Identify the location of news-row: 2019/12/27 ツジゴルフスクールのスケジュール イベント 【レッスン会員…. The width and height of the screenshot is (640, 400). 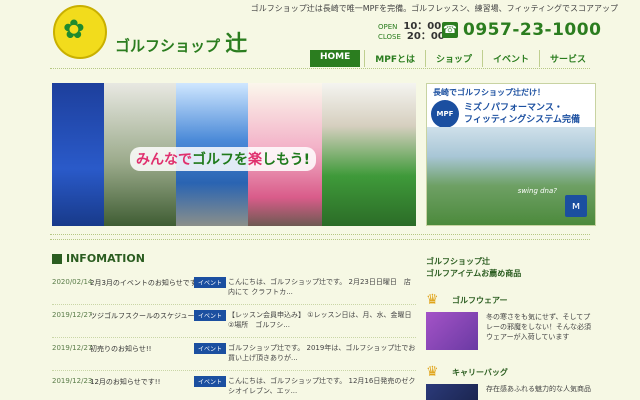
(234, 321).